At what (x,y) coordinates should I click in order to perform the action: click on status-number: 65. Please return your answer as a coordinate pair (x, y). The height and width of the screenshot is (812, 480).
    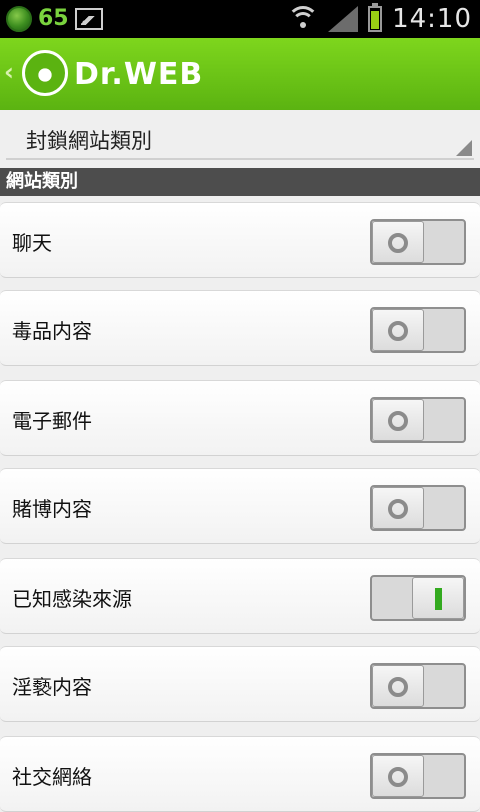
    Looking at the image, I should click on (53, 18).